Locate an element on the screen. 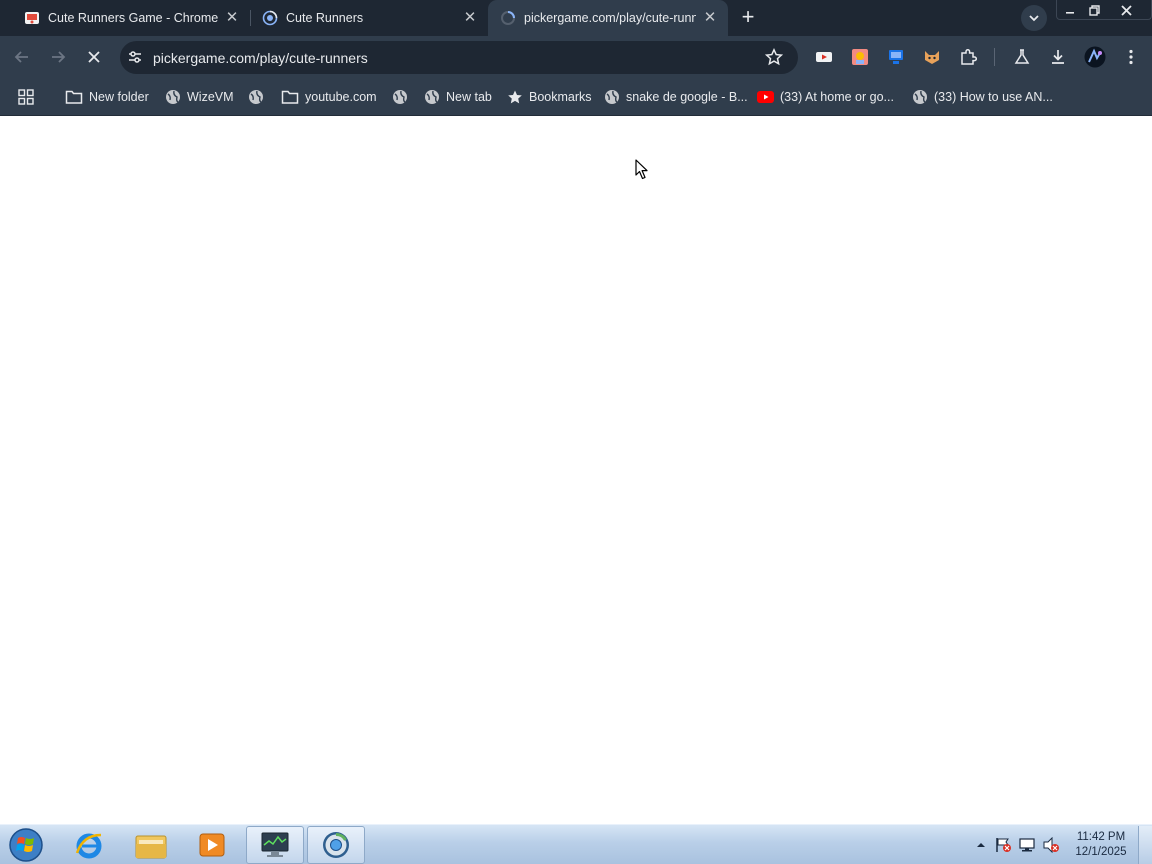 The height and width of the screenshot is (864, 1152). show-desktop-button is located at coordinates (1145, 845).